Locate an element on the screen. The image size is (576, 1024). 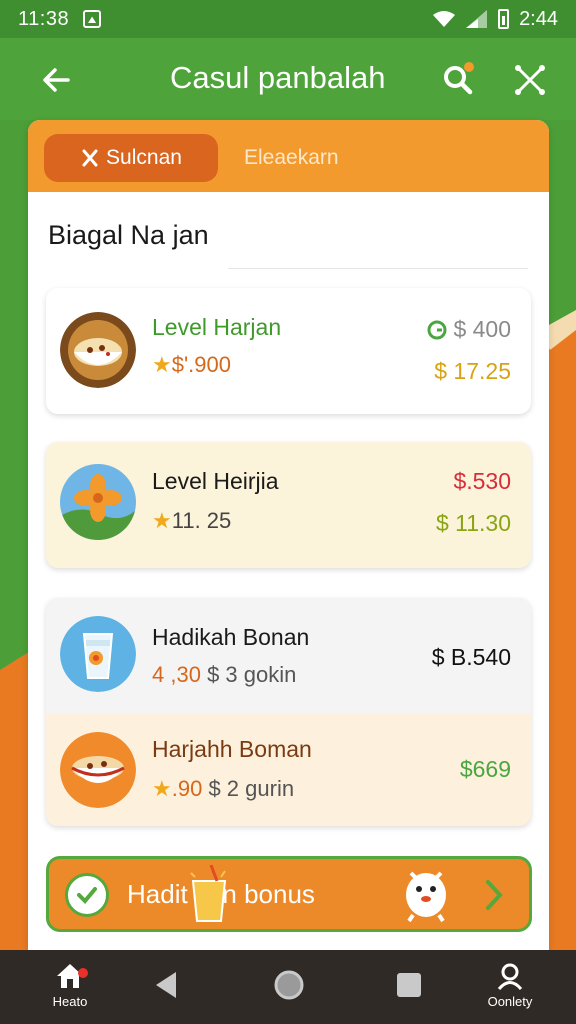
tab-eleaekarn: Eleaekarn is located at coordinates (291, 158).